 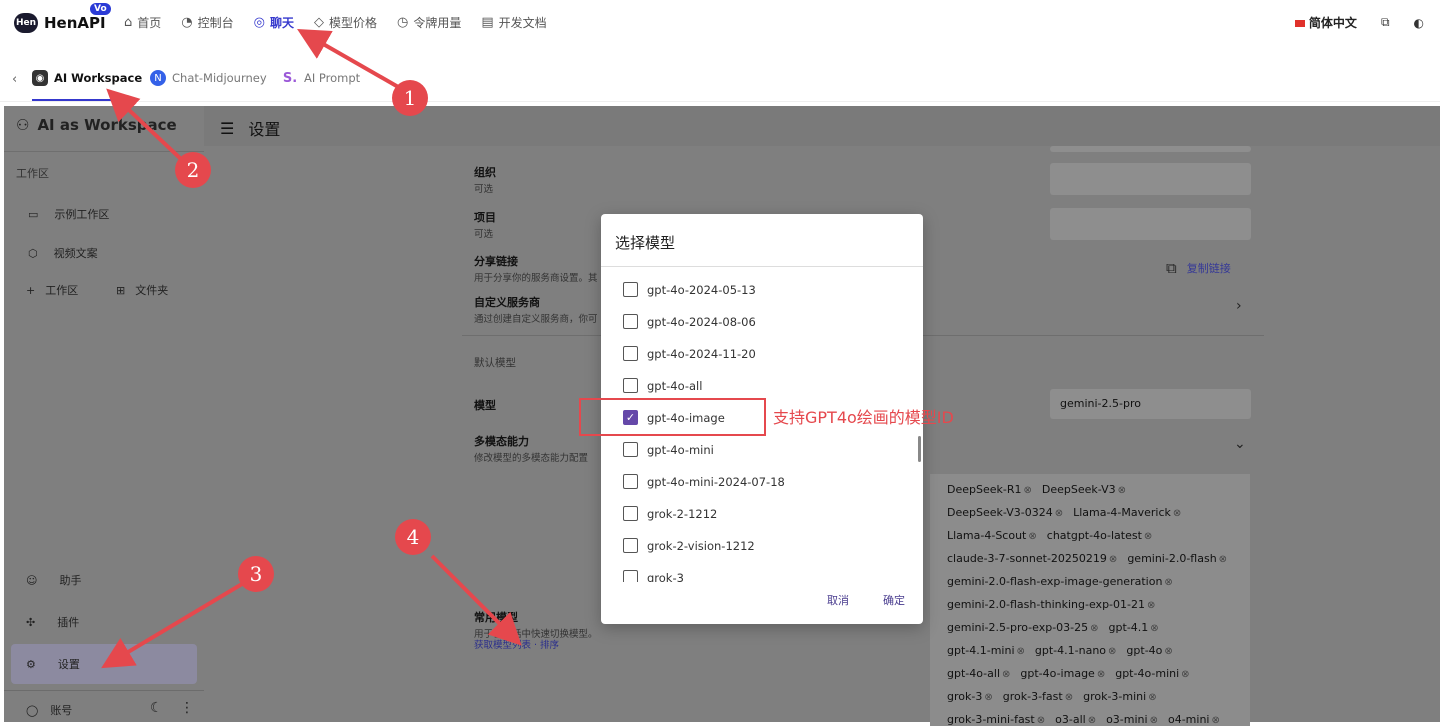 I want to click on sidebar-item-example-workspace: ▭ 示例工作区, so click(x=68, y=214).